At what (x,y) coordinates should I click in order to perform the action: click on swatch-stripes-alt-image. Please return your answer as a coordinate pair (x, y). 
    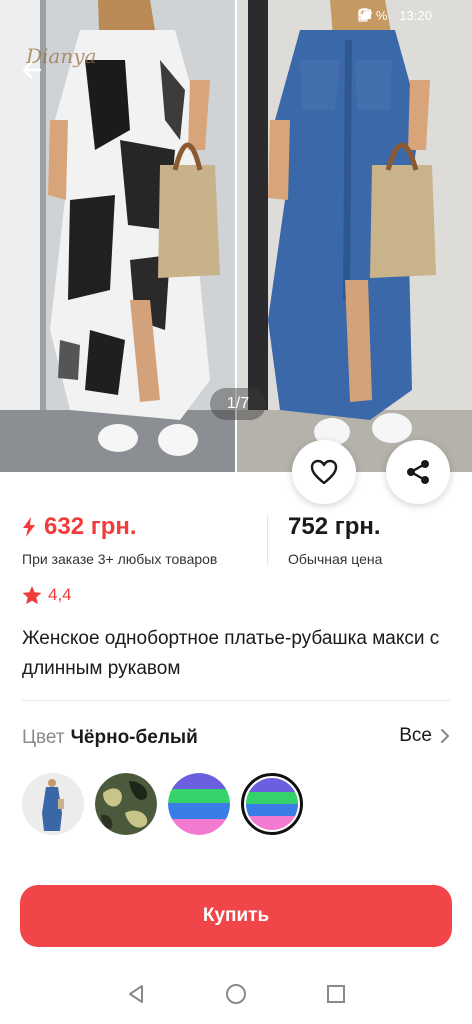
    Looking at the image, I should click on (272, 804).